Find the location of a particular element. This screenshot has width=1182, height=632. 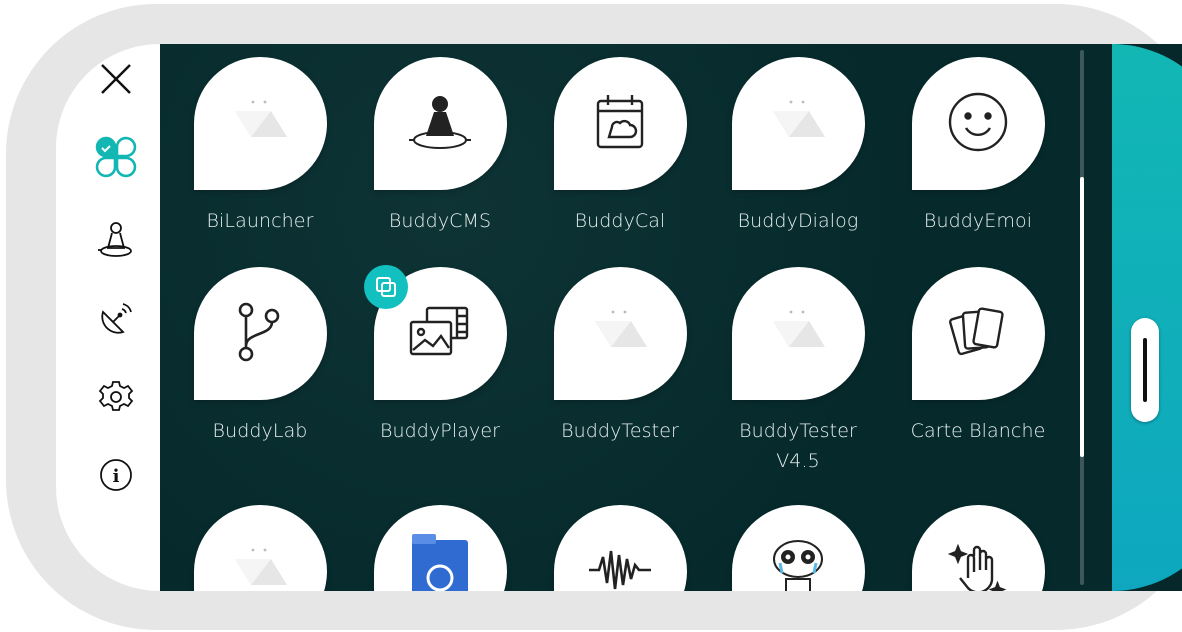

info-icon: i is located at coordinates (116, 475).